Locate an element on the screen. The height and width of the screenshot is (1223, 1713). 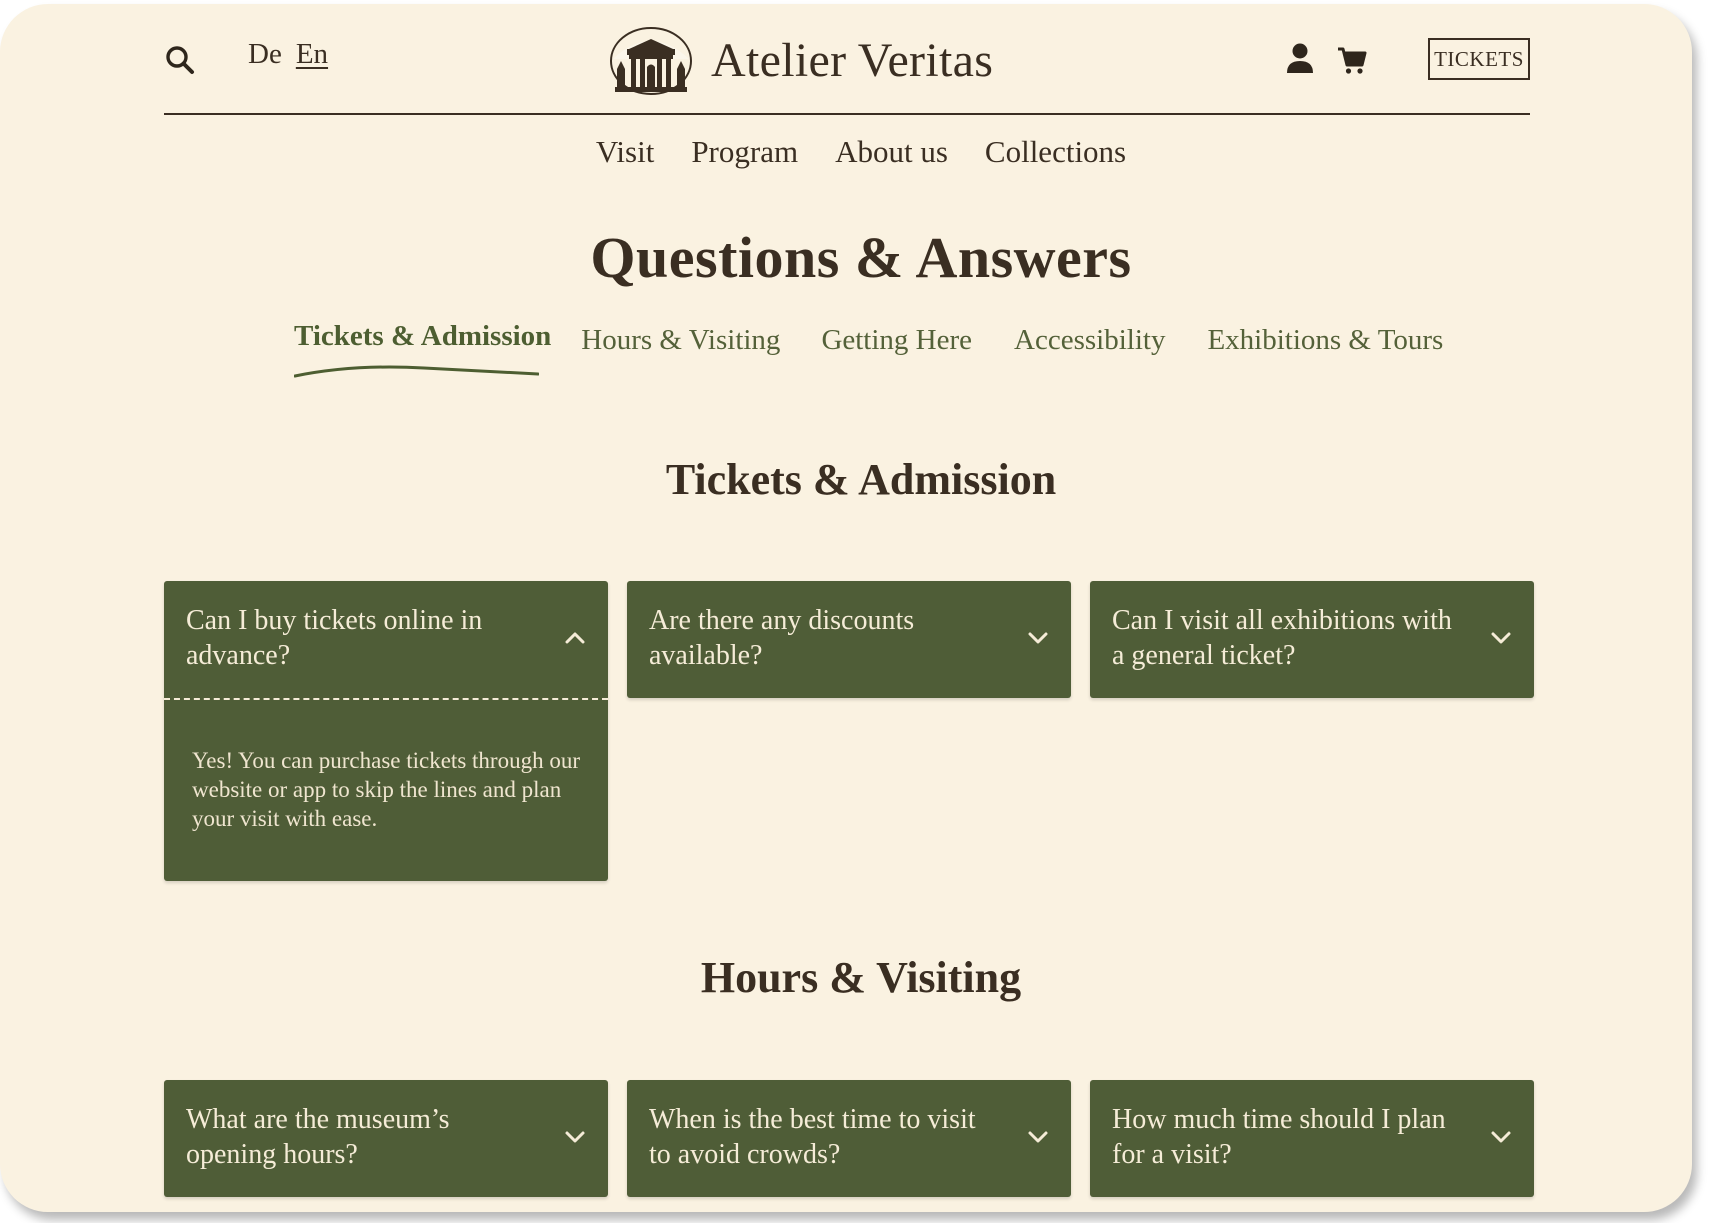
cart-icon is located at coordinates (1352, 60).